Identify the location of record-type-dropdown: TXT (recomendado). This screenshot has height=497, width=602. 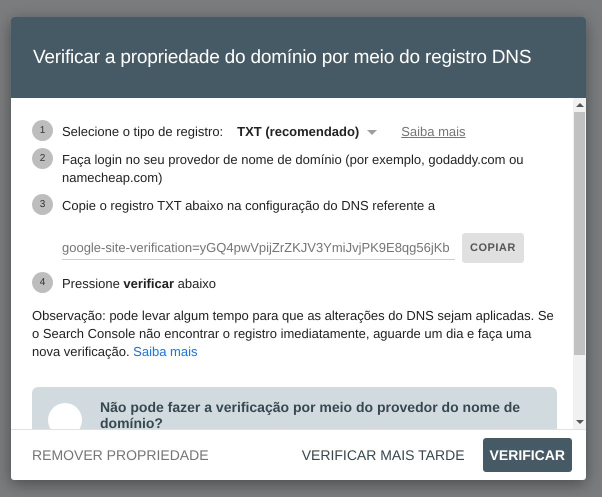
(307, 132).